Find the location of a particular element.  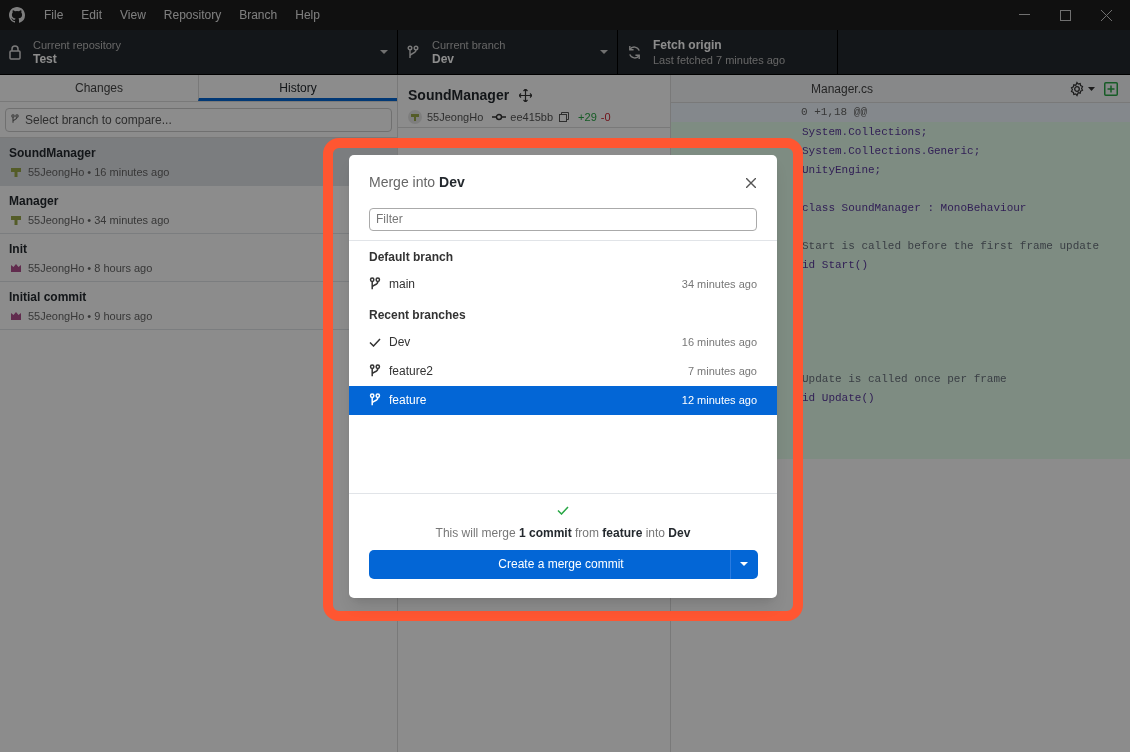

menu-item: Repository is located at coordinates (192, 15).